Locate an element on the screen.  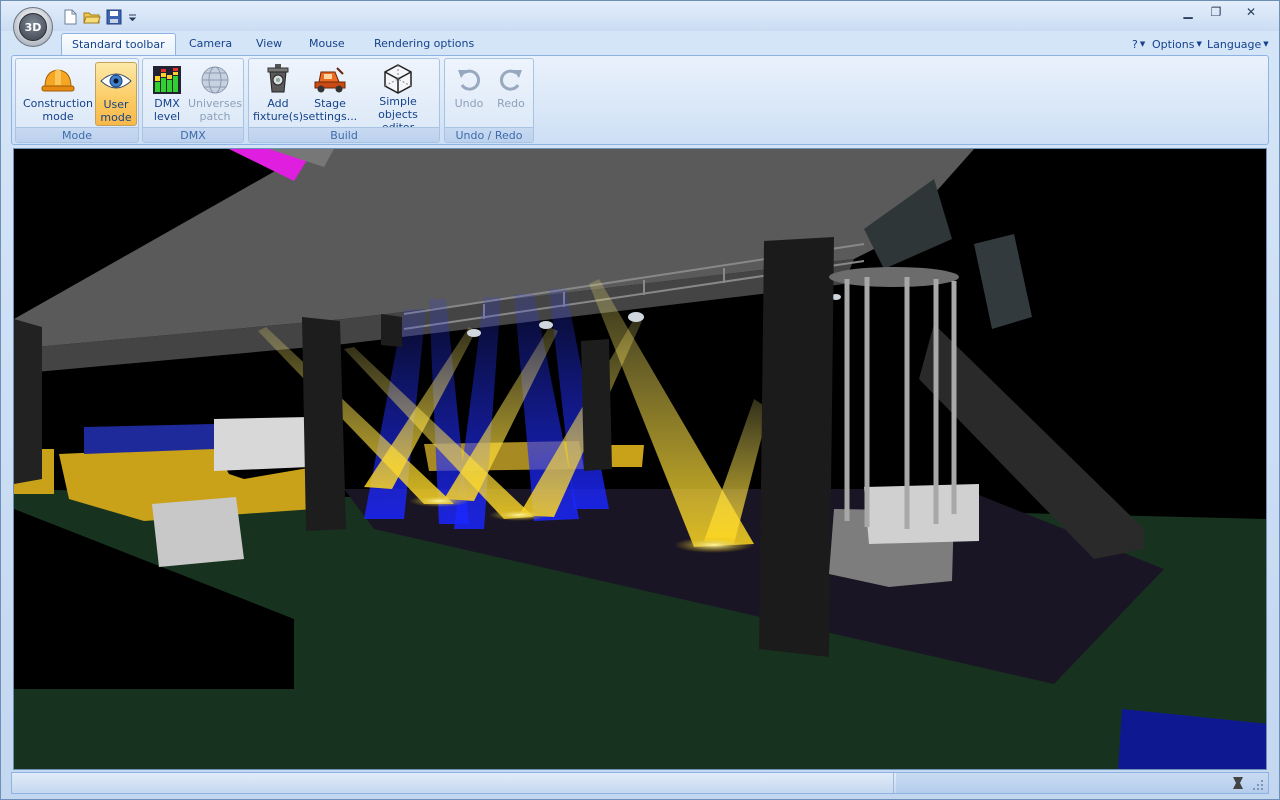
window-controls: ▁ ❐ ✕ is located at coordinates (1223, 12).